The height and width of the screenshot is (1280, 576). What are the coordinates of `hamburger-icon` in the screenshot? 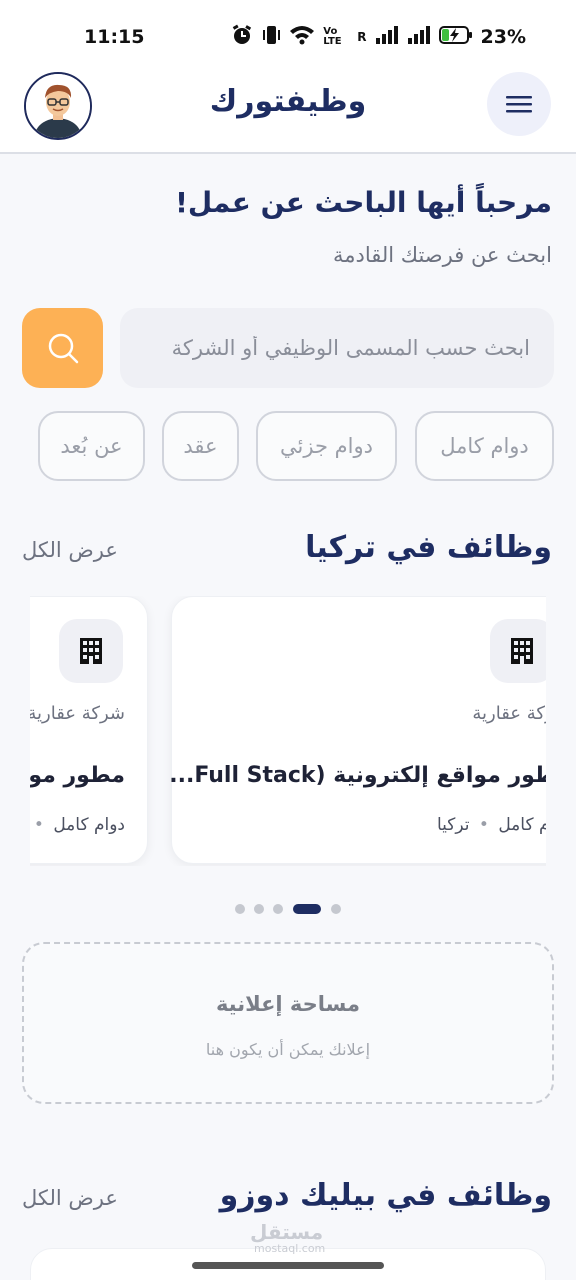 It's located at (519, 104).